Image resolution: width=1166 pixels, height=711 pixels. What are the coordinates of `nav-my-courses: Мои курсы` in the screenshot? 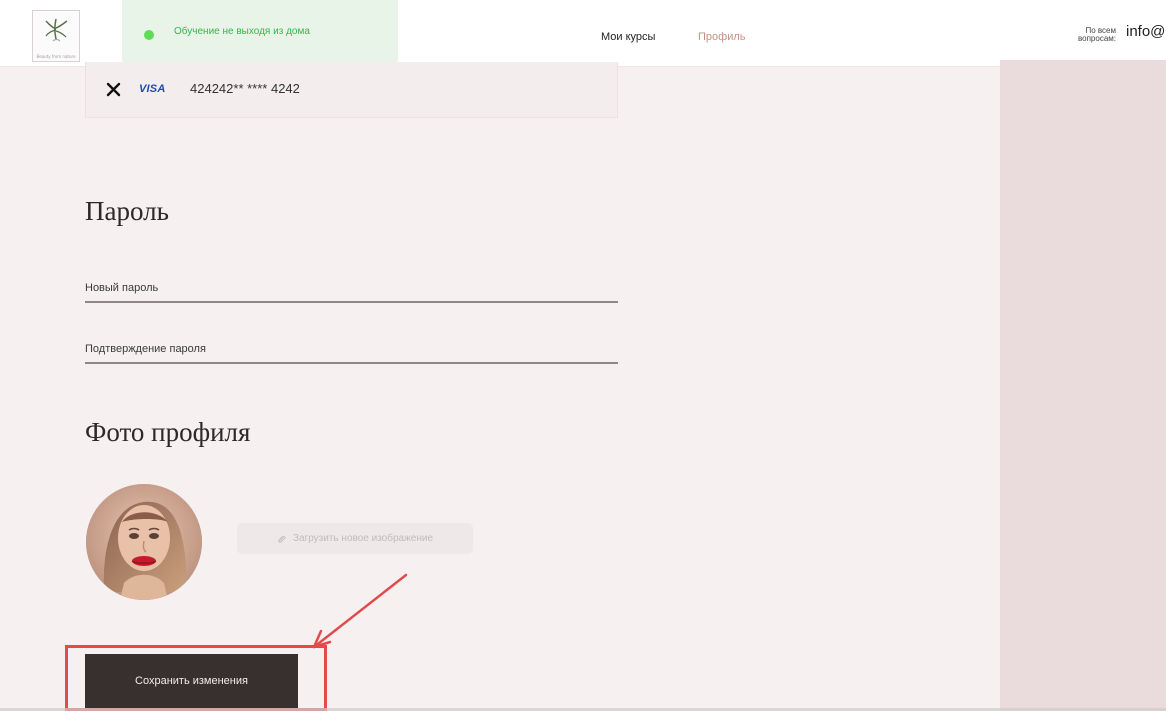 It's located at (628, 37).